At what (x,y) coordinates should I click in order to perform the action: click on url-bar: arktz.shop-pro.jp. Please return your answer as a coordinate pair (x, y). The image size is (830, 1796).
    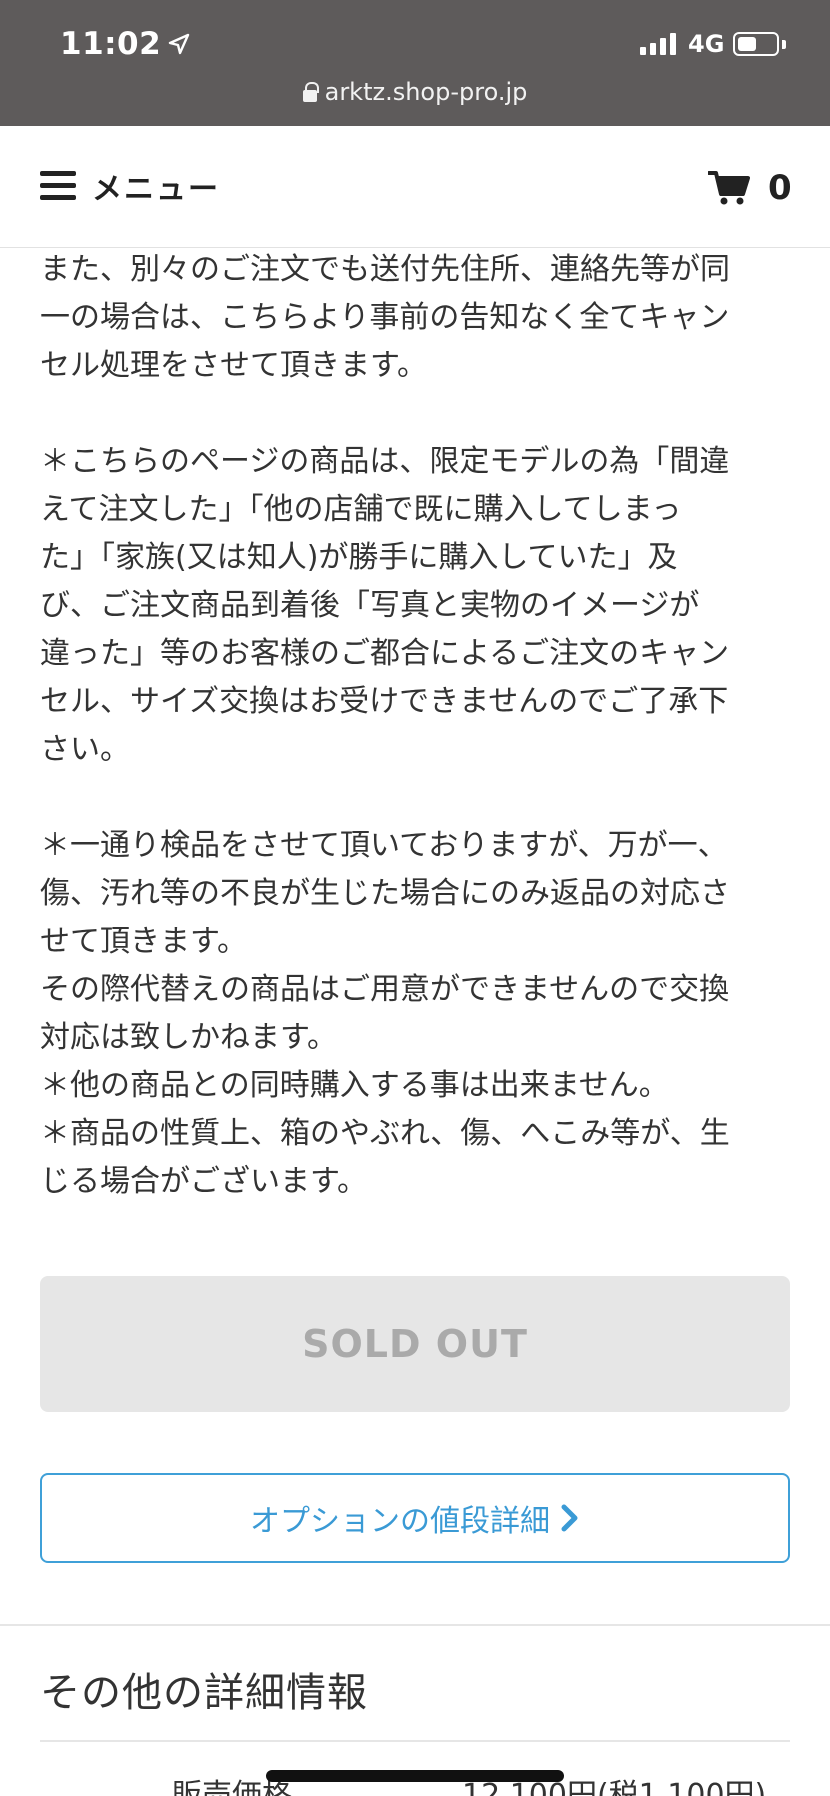
    Looking at the image, I should click on (415, 92).